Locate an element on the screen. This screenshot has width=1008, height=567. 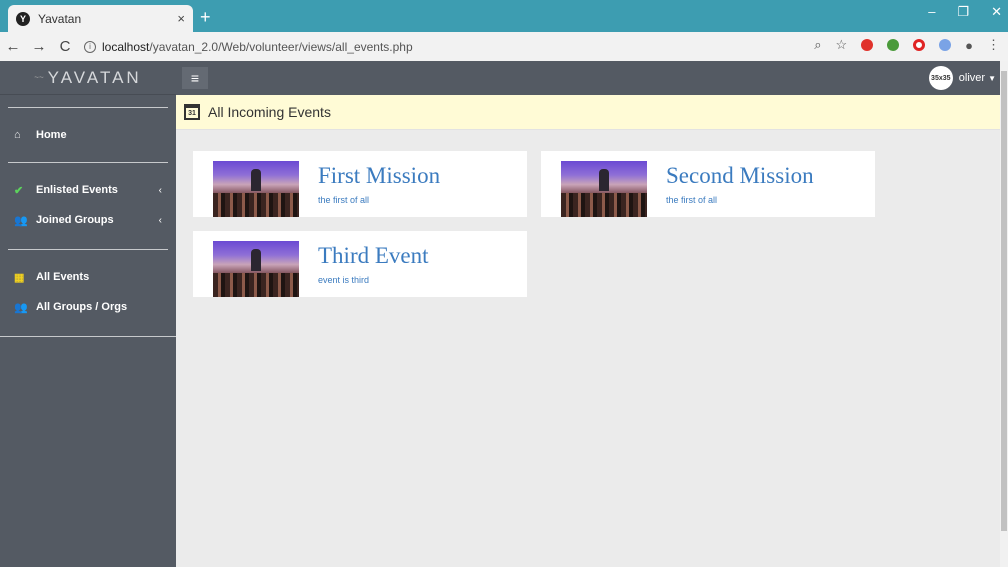
user-menu: 35x35 oliver ▼ is located at coordinates (962, 78).